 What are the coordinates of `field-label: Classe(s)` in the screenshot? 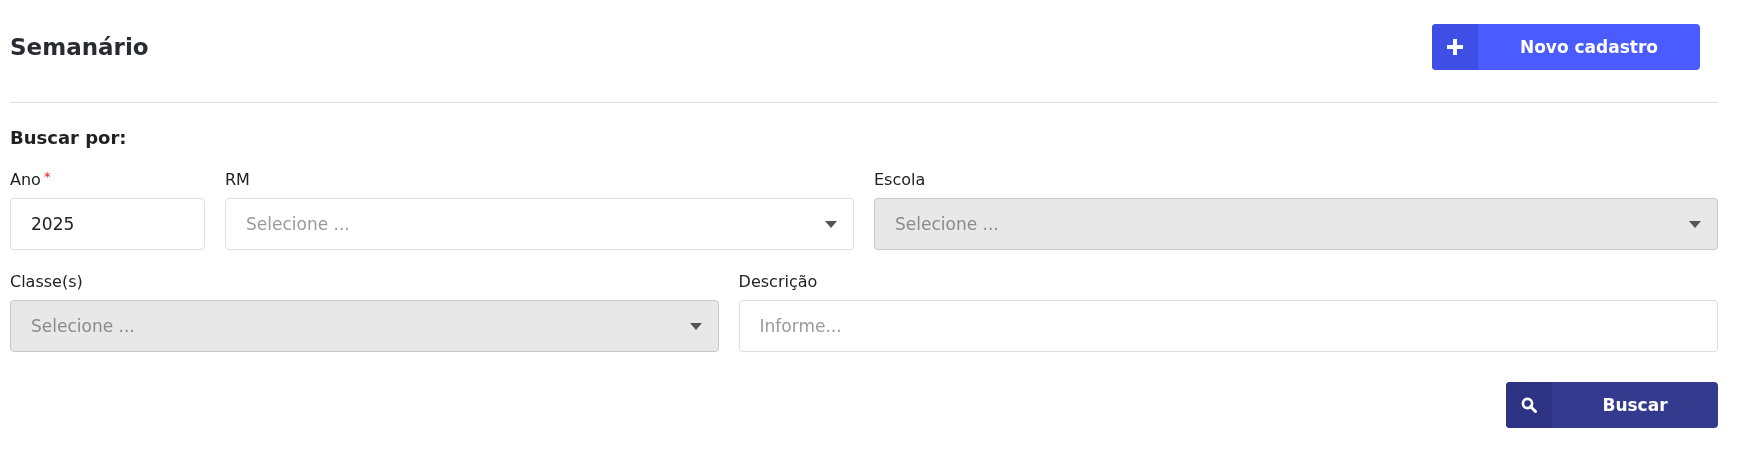 It's located at (46, 281).